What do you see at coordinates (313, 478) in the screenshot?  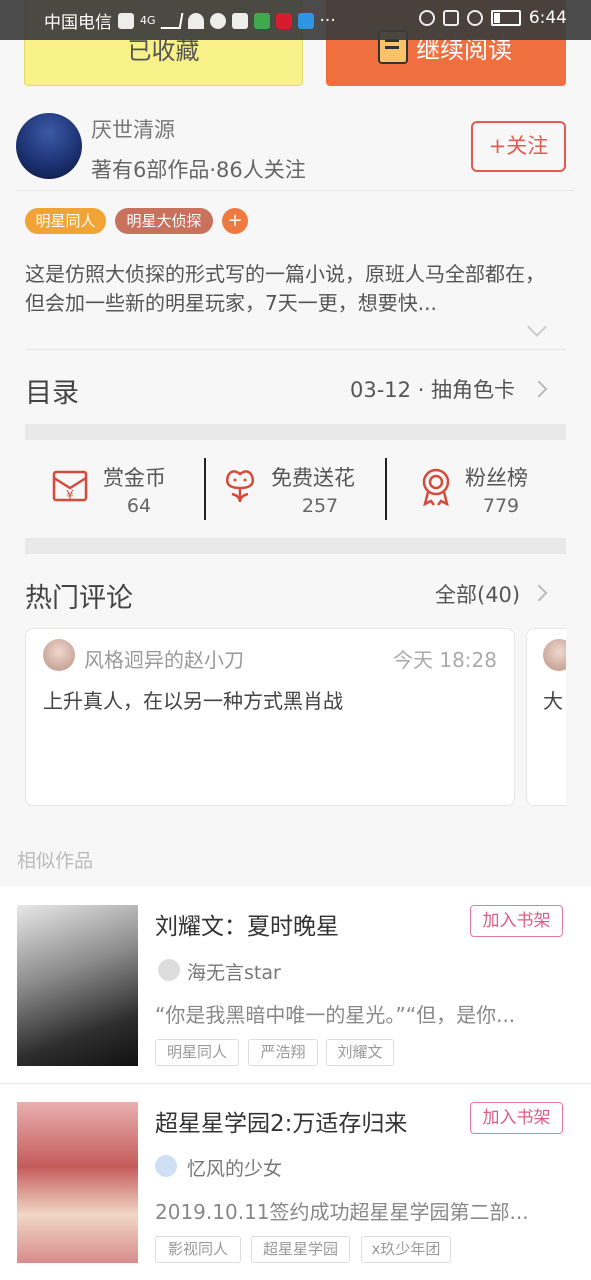 I see `send-flowers-label: 免费送花` at bounding box center [313, 478].